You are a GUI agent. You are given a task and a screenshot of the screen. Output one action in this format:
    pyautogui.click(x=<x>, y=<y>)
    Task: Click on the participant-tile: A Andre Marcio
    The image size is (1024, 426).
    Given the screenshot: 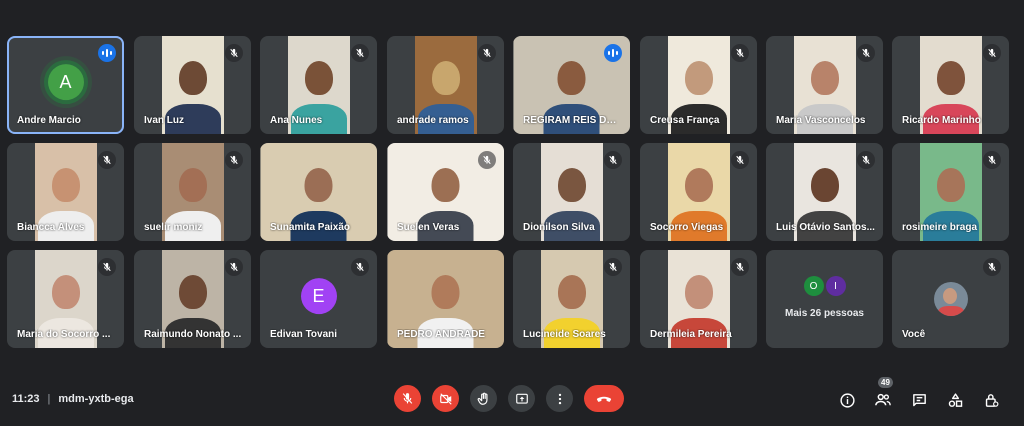 What is the action you would take?
    pyautogui.click(x=65, y=85)
    